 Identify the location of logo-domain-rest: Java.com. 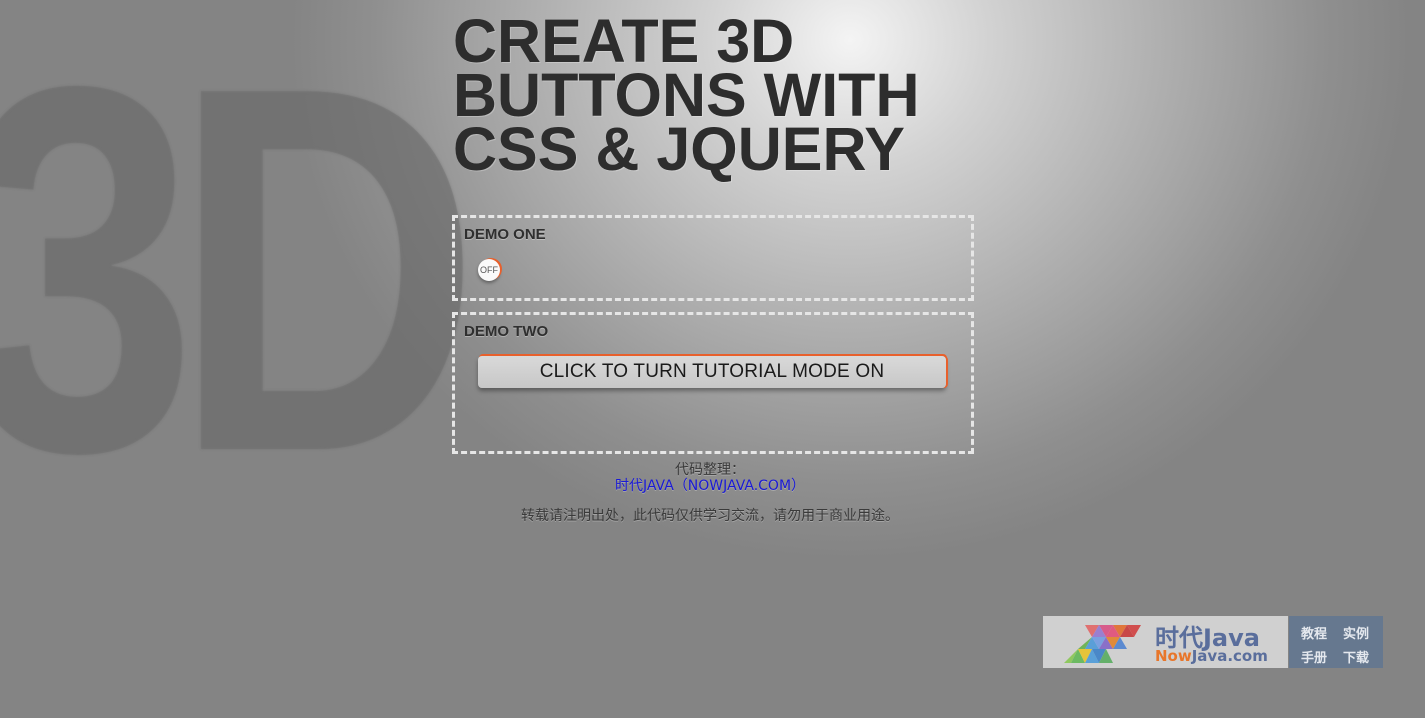
(1229, 656).